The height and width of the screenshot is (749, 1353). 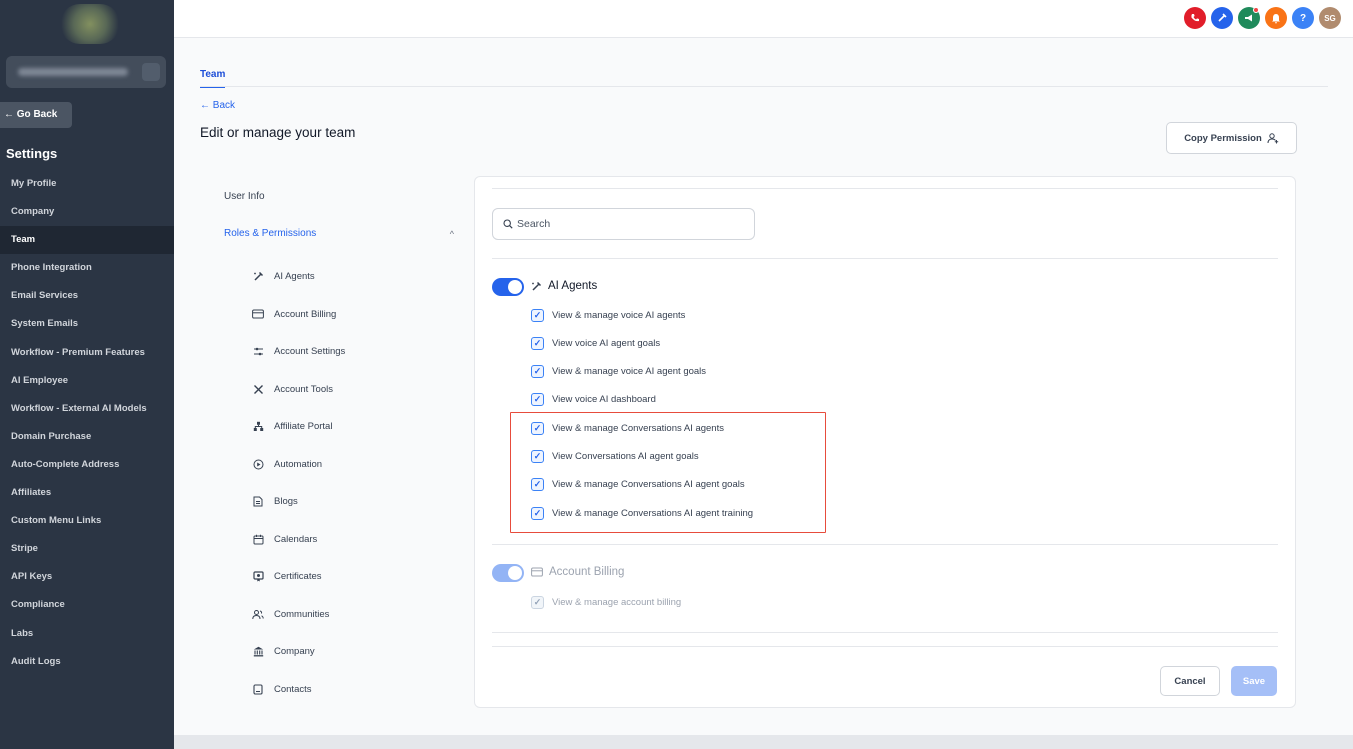 What do you see at coordinates (1262, 18) in the screenshot?
I see `top-icons: ? SG` at bounding box center [1262, 18].